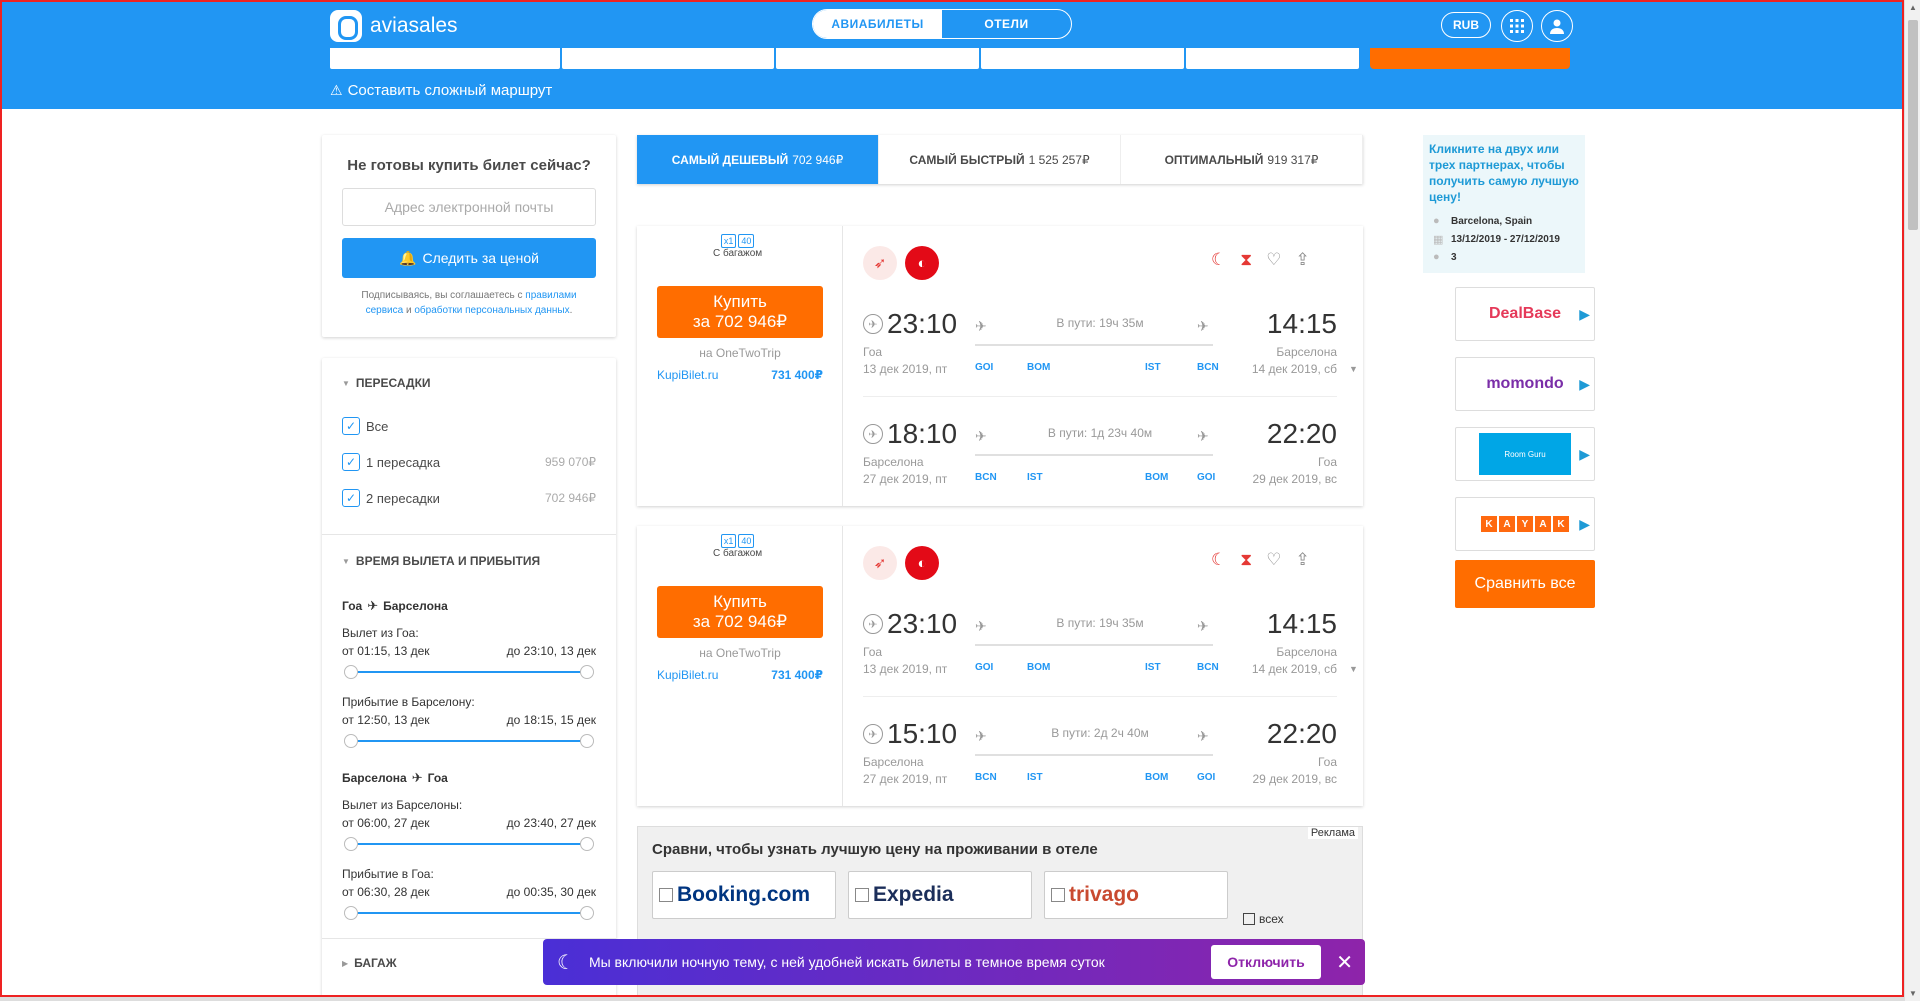  I want to click on tab-hotels: ОТЕЛИ, so click(1006, 24).